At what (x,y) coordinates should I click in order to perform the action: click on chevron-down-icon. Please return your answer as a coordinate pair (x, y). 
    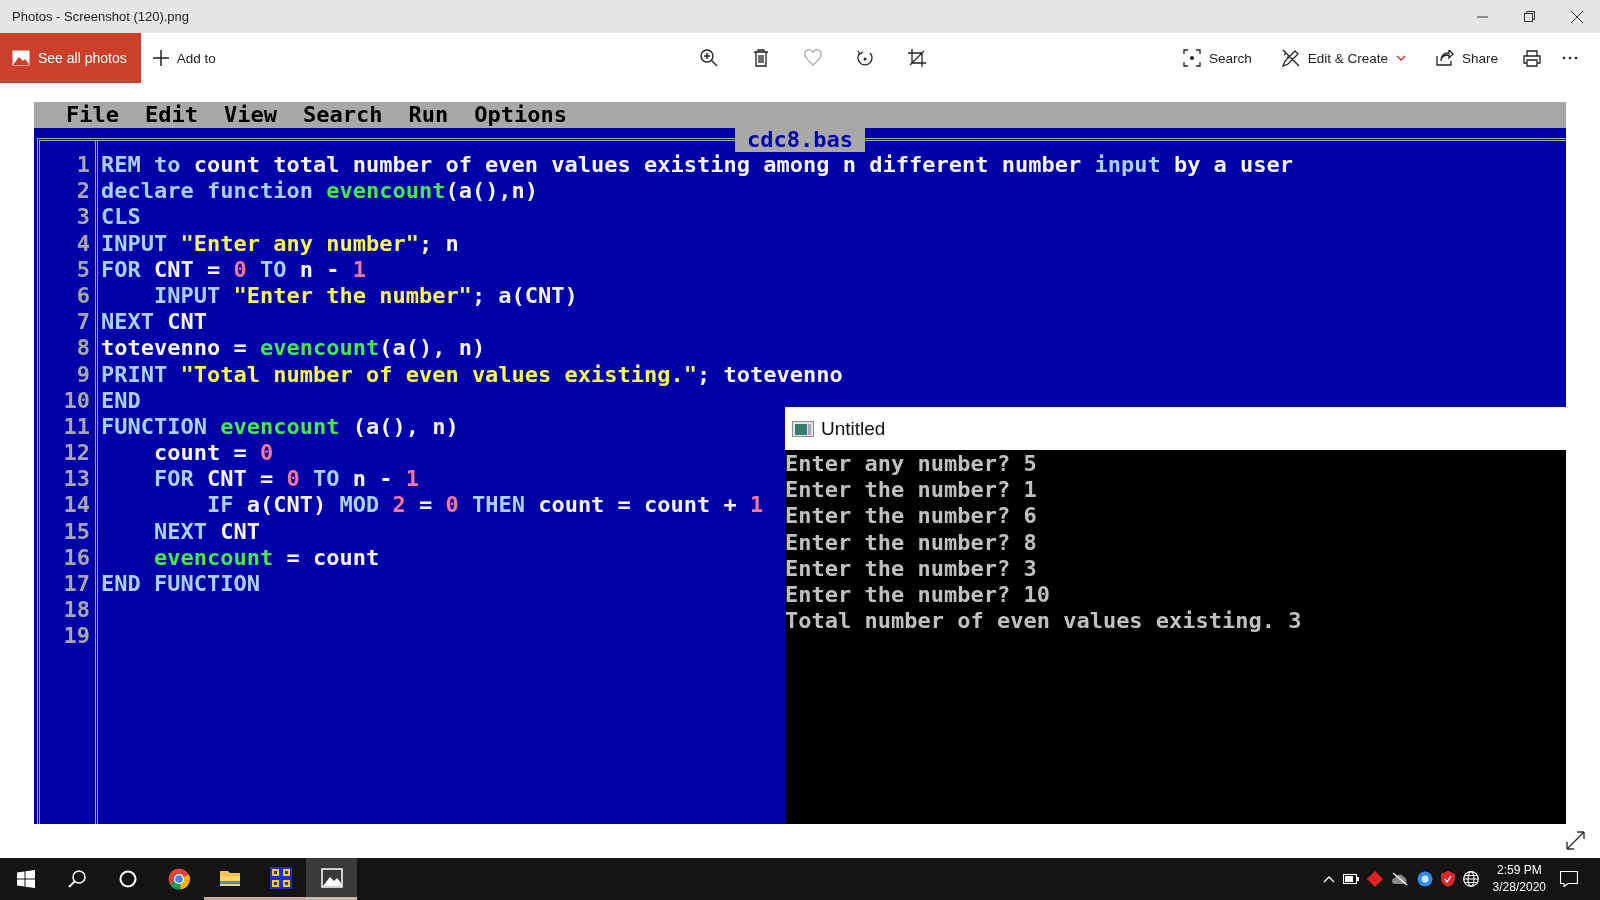
    Looking at the image, I should click on (1400, 58).